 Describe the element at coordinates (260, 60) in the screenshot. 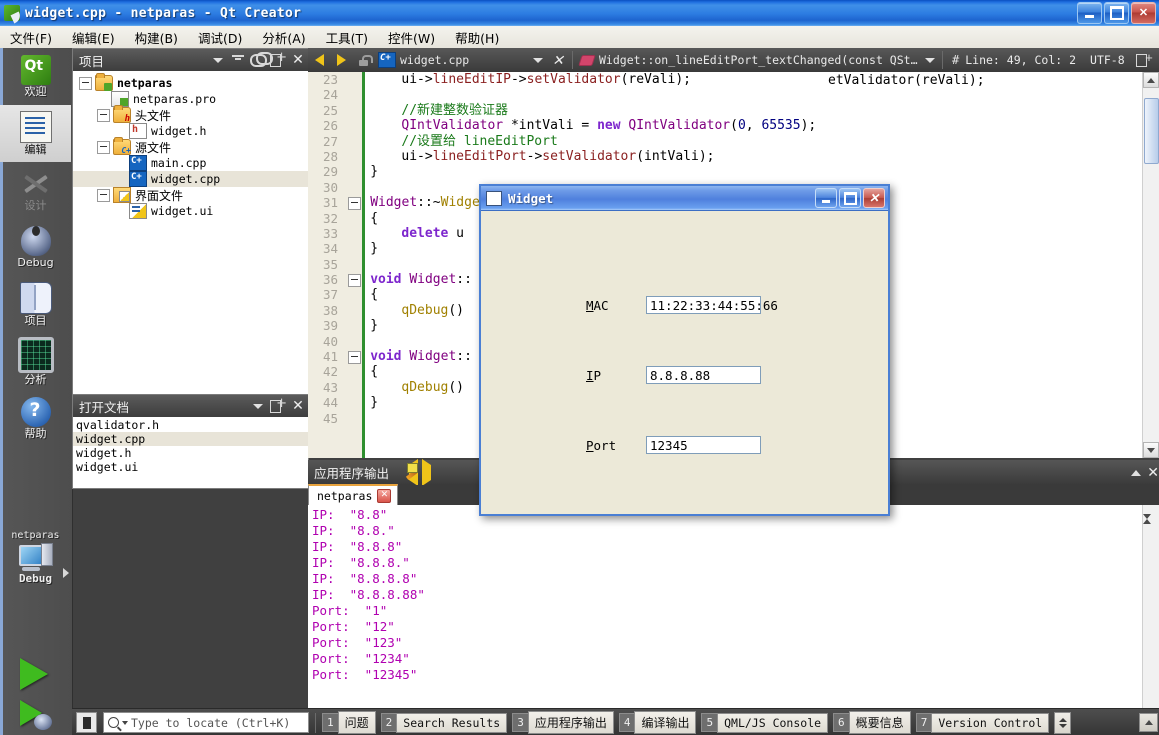

I see `project-sync-button` at that location.